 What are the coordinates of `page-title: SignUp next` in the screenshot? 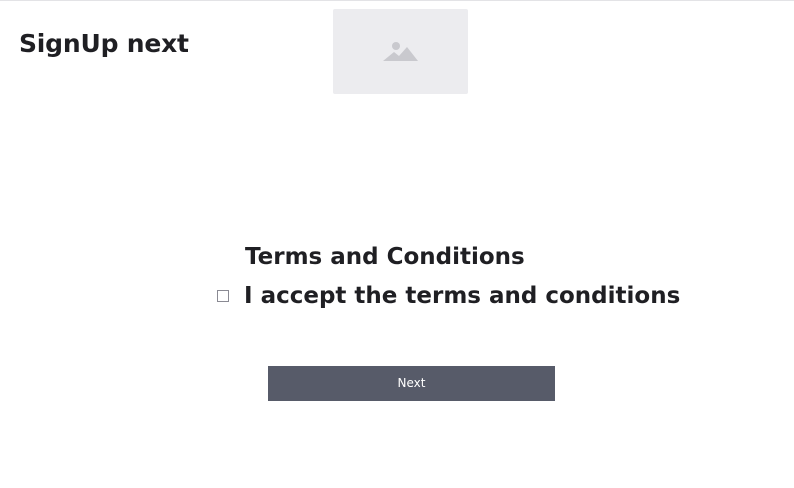 It's located at (104, 43).